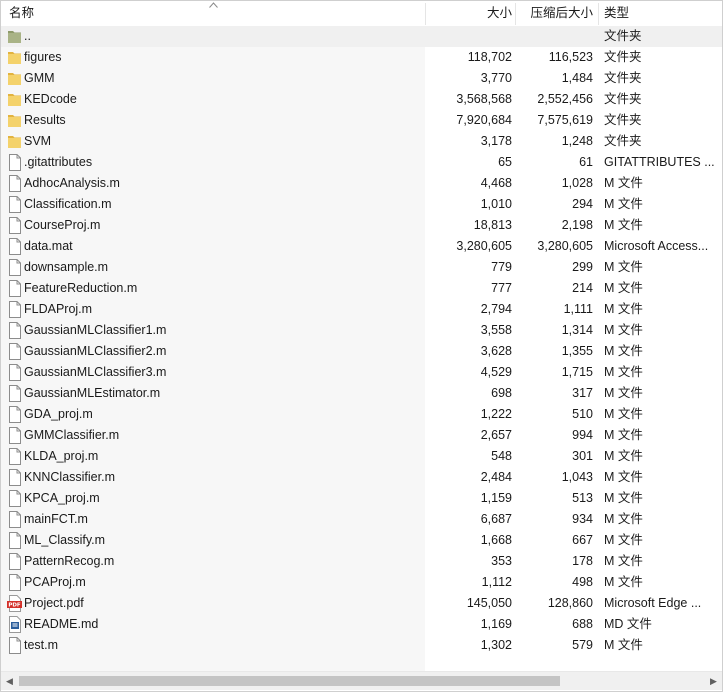  What do you see at coordinates (361, 99) in the screenshot?
I see `file-row: KEDcode 3,568,568 2,552,456 文件夹` at bounding box center [361, 99].